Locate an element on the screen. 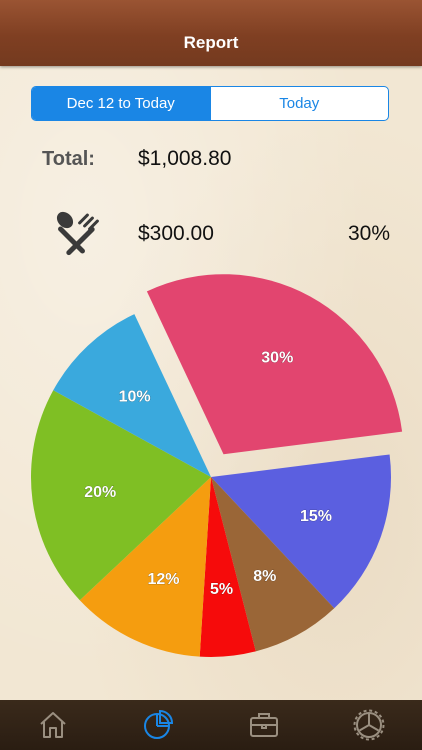  spoon-fork-icon is located at coordinates (77, 233).